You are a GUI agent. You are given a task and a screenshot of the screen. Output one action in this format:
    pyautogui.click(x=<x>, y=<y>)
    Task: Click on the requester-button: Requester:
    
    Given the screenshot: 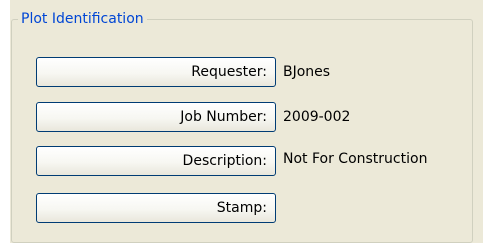 What is the action you would take?
    pyautogui.click(x=156, y=72)
    